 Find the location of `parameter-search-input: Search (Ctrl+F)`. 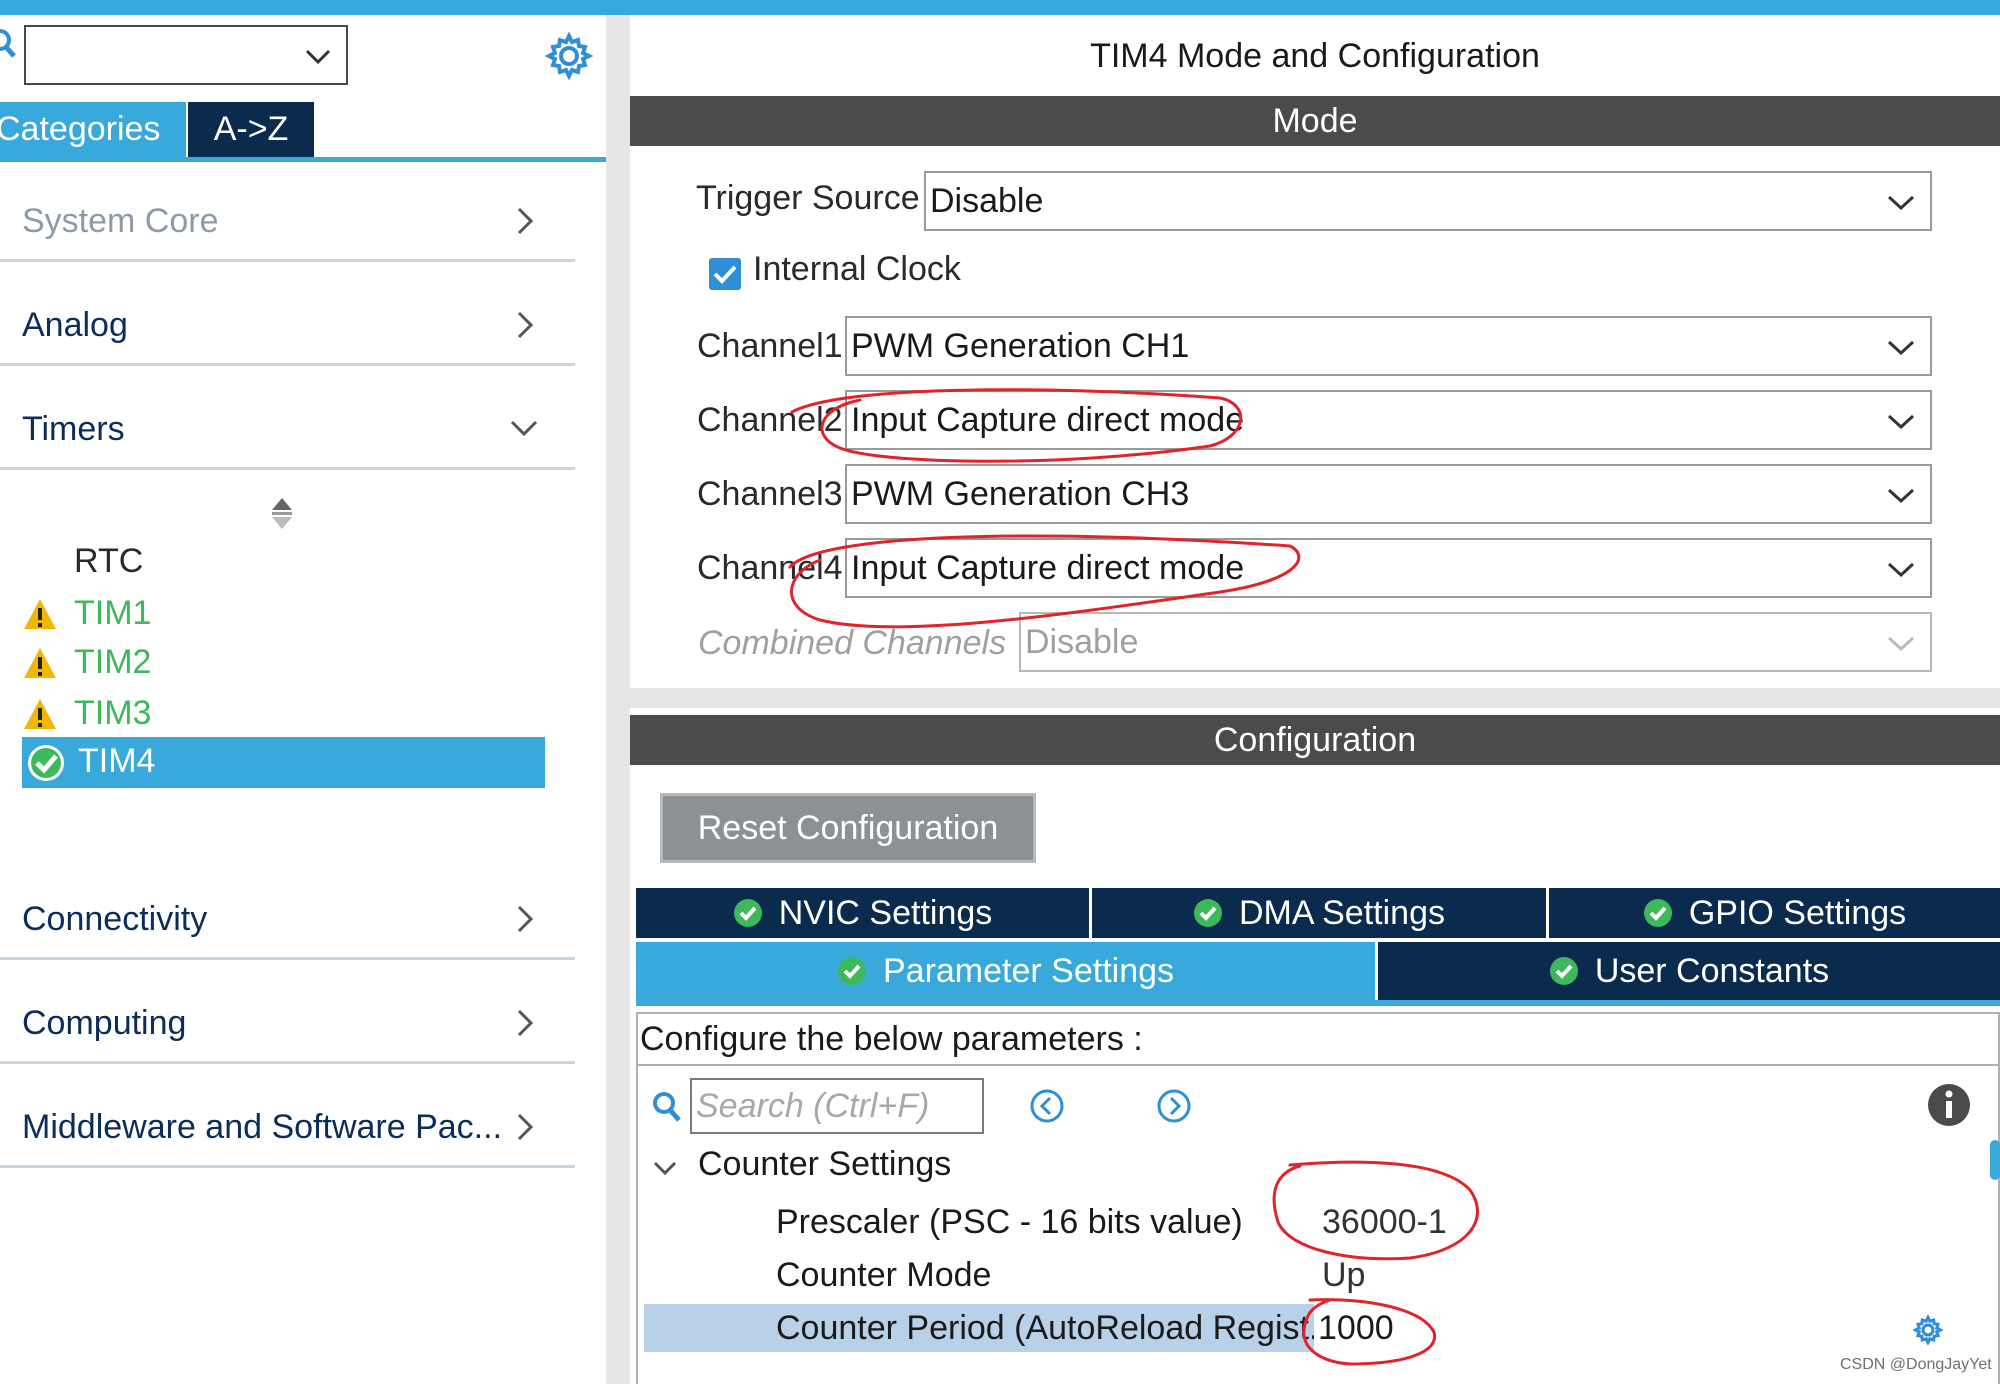

parameter-search-input: Search (Ctrl+F) is located at coordinates (837, 1106).